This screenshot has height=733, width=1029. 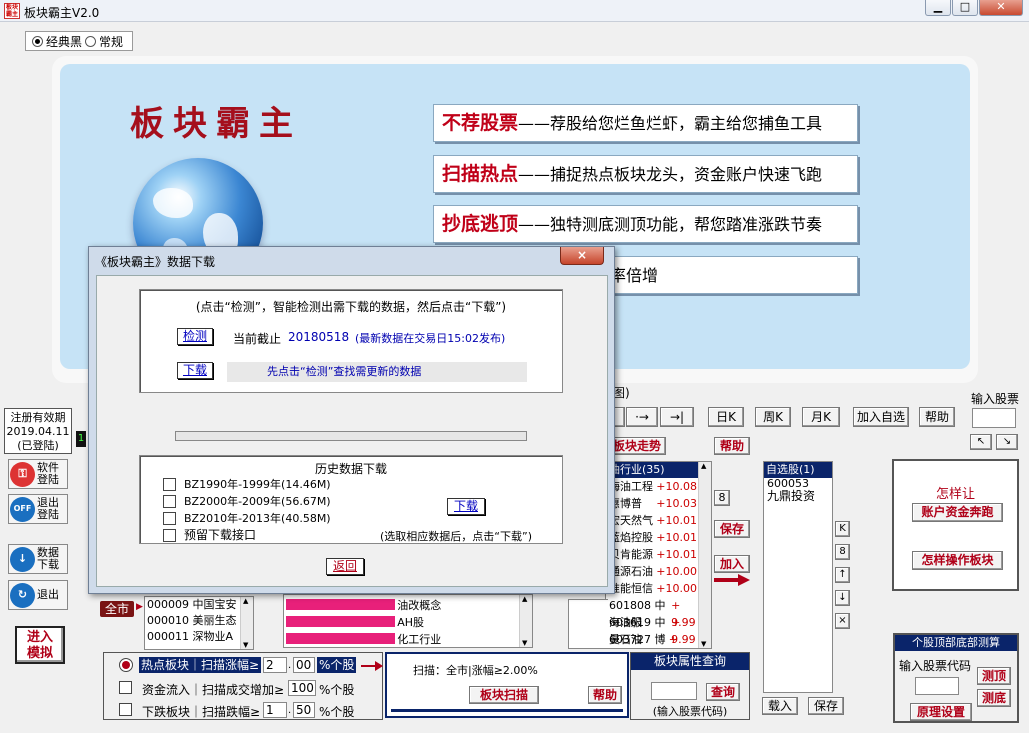 I want to click on count-button: 8, so click(x=722, y=498).